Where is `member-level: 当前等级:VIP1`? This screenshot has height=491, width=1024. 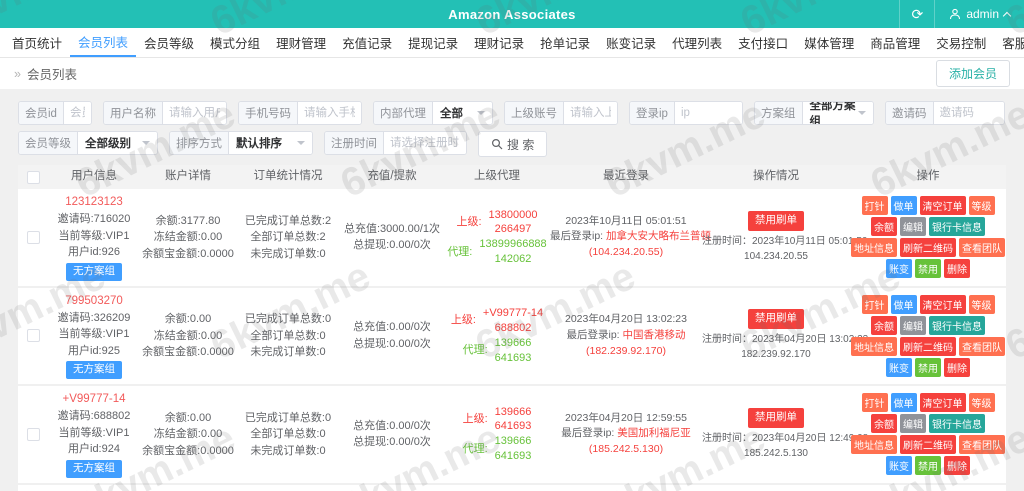 member-level: 当前等级:VIP1 is located at coordinates (94, 334).